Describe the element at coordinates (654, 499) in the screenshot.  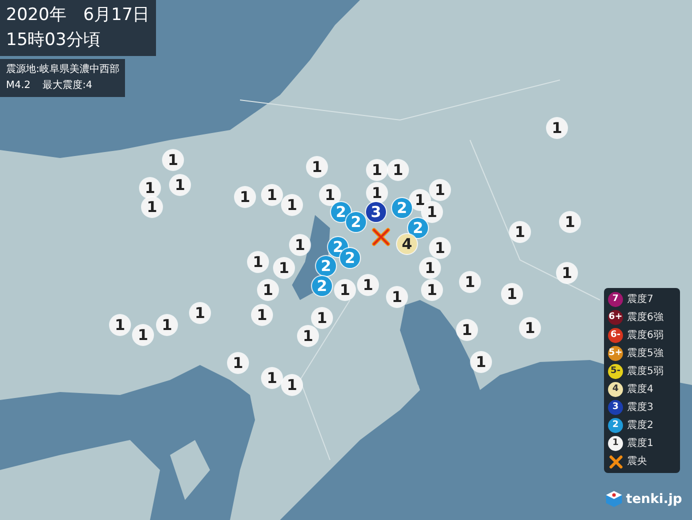
I see `brand-logo-text: tenki.jp` at that location.